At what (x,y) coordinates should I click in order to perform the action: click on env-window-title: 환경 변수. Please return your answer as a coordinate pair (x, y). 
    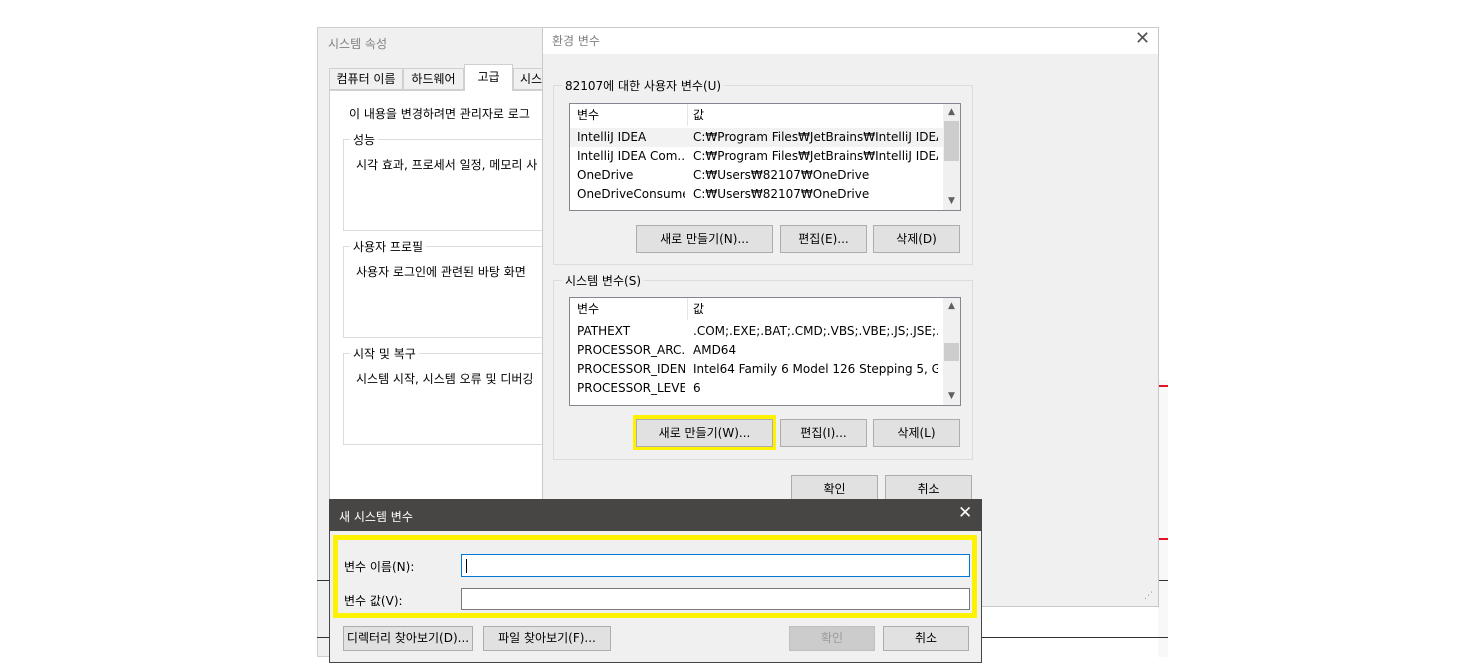
    Looking at the image, I should click on (576, 41).